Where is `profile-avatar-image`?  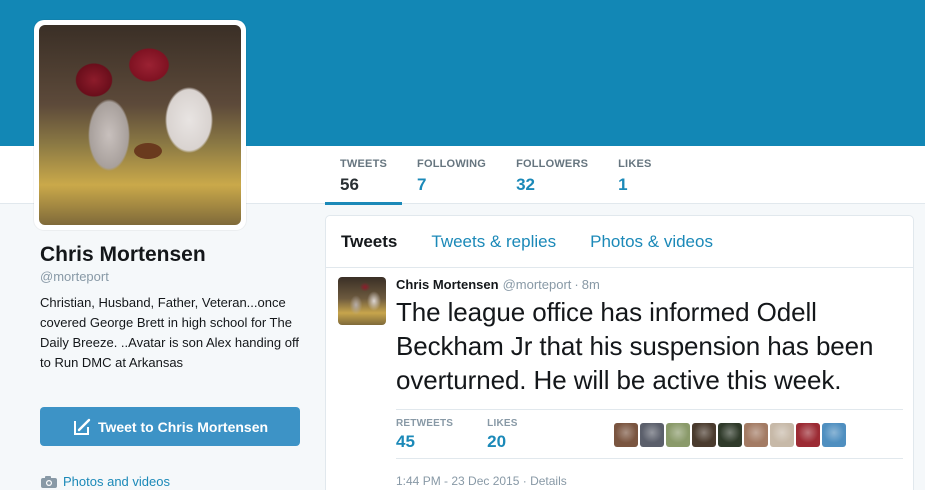
profile-avatar-image is located at coordinates (140, 125).